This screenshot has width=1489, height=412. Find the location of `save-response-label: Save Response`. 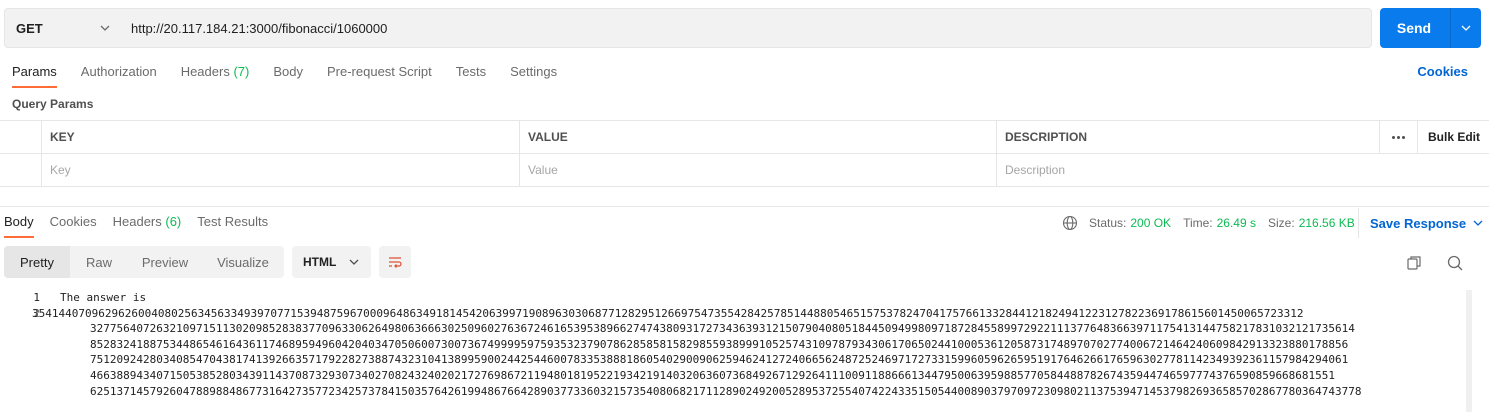

save-response-label: Save Response is located at coordinates (1418, 223).